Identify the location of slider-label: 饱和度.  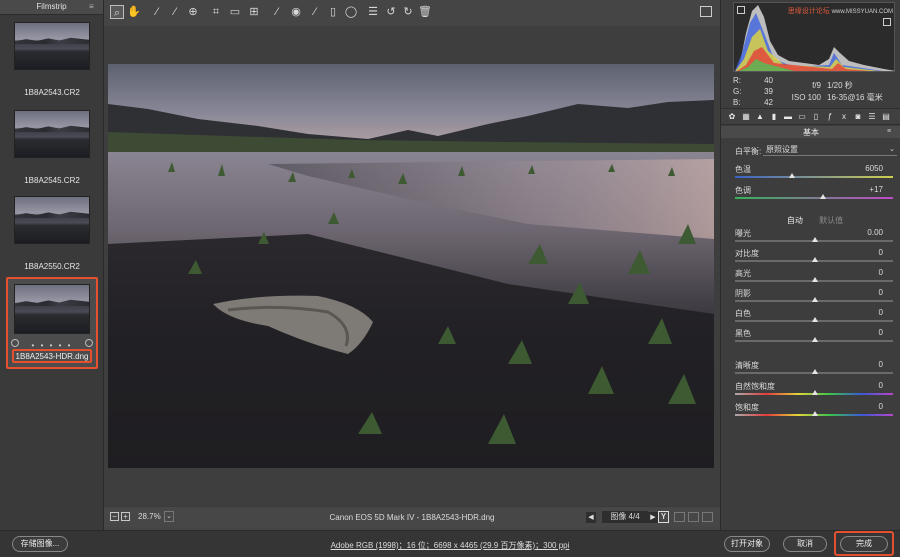
(747, 407).